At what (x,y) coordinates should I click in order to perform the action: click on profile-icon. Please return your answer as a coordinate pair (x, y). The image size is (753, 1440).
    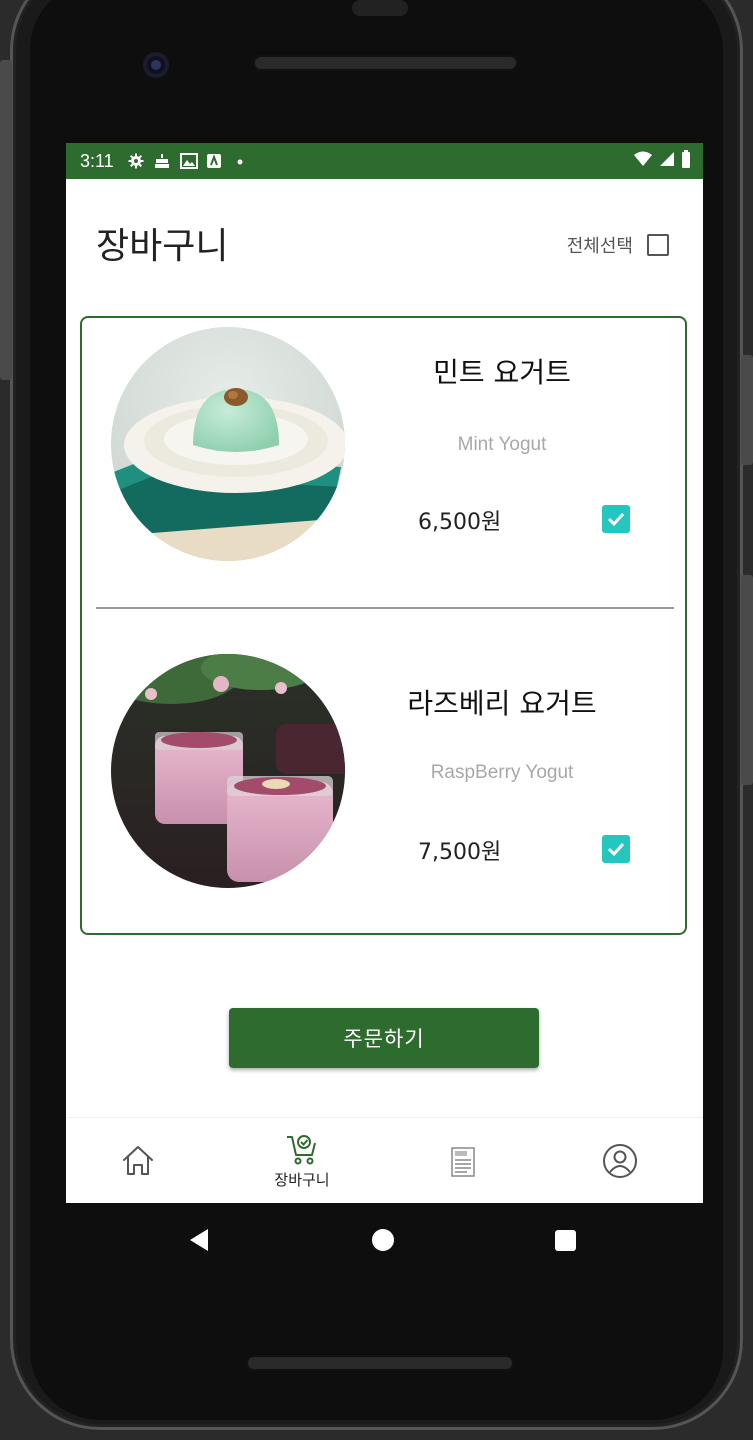
    Looking at the image, I should click on (620, 1161).